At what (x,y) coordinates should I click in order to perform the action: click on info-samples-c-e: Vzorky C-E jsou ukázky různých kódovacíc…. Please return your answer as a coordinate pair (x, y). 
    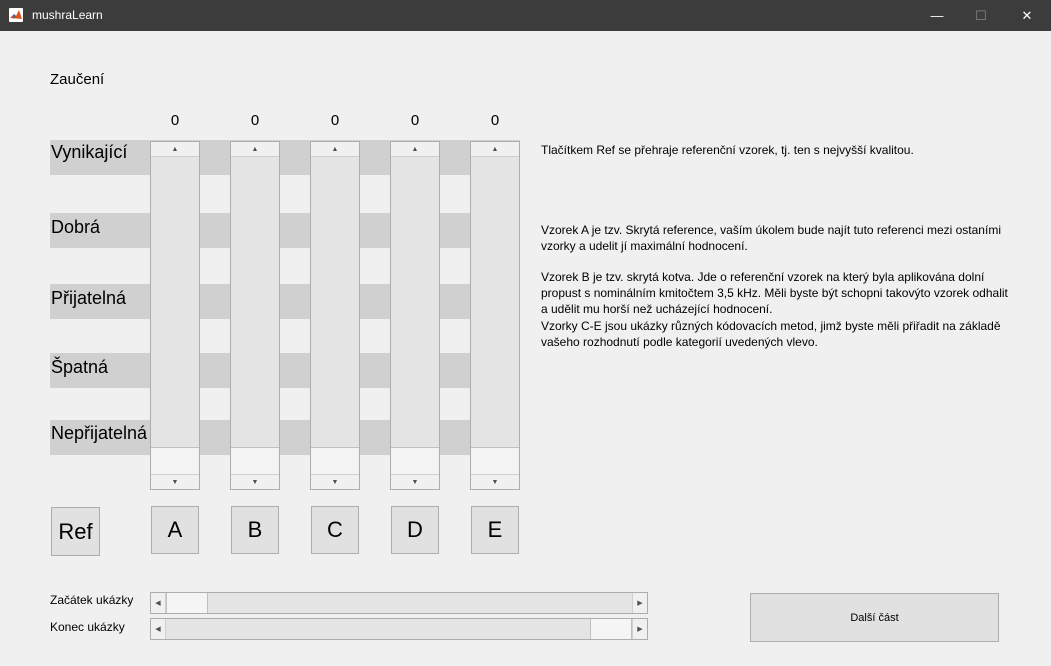
    Looking at the image, I should click on (771, 334).